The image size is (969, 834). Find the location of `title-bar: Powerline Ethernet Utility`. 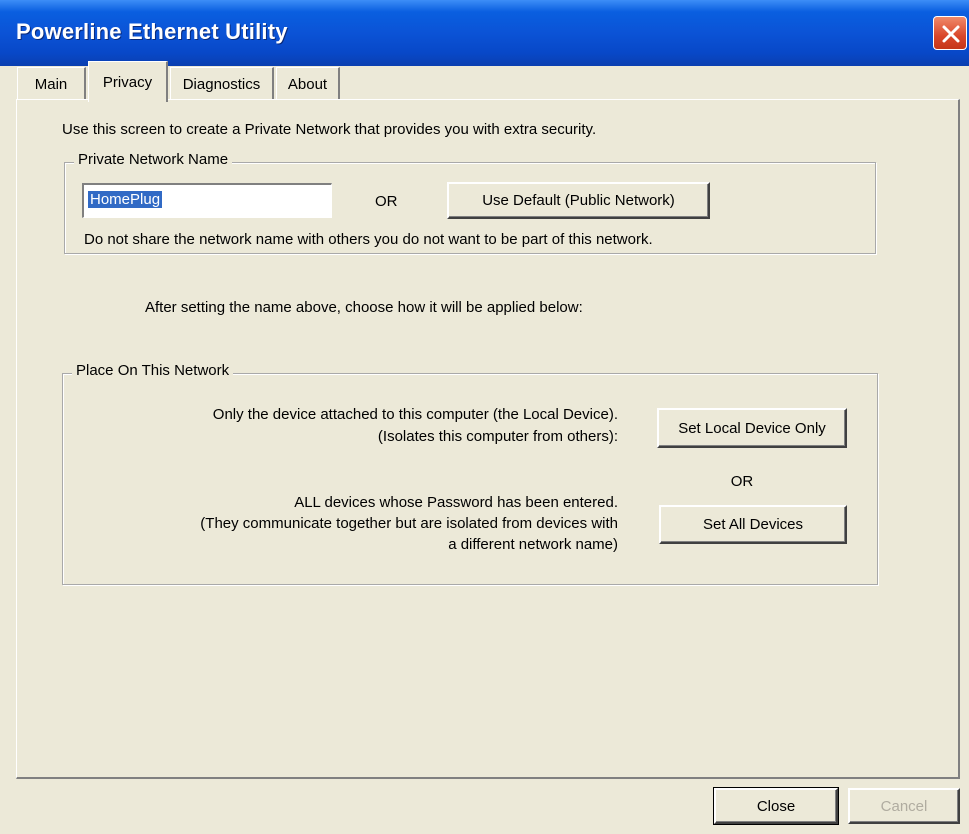

title-bar: Powerline Ethernet Utility is located at coordinates (484, 33).